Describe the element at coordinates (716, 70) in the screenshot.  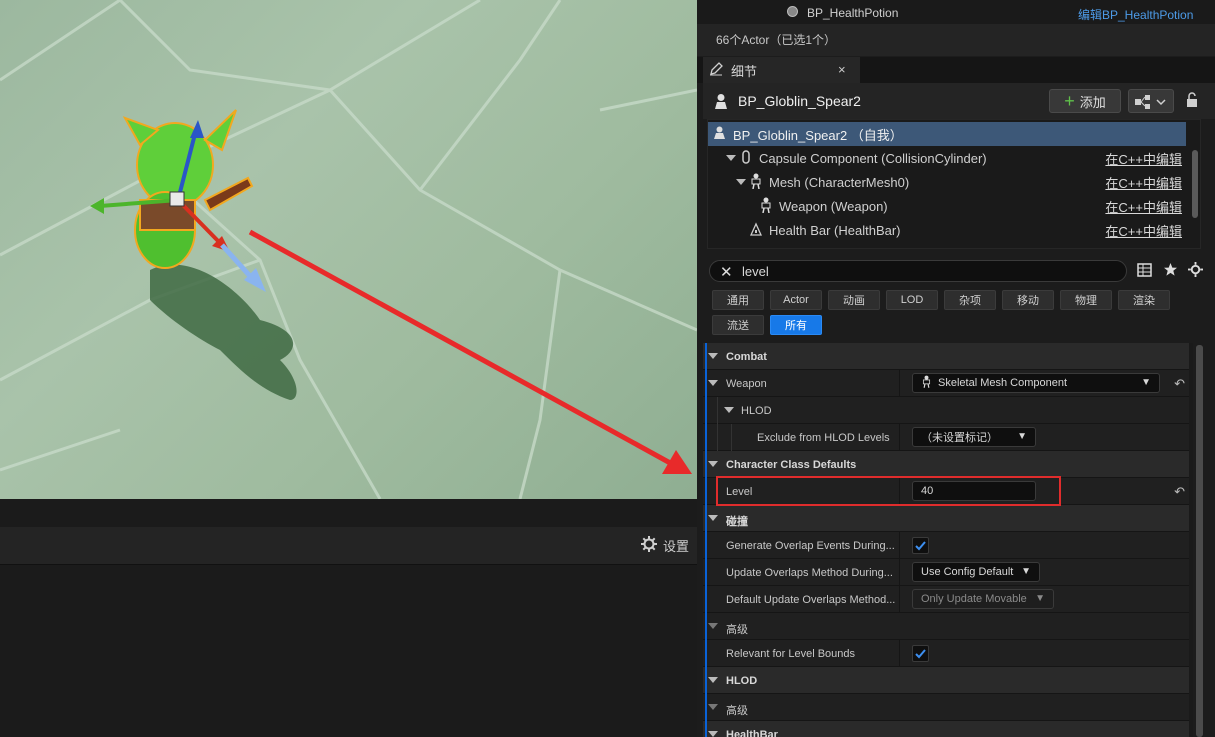
I see `details-pencil-icon` at that location.